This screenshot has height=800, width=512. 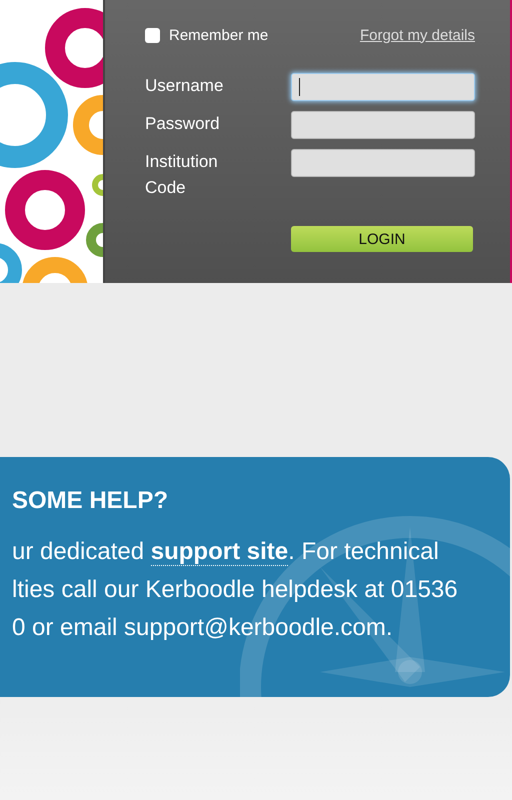 I want to click on help-heading: SOME HELP?, so click(x=91, y=501).